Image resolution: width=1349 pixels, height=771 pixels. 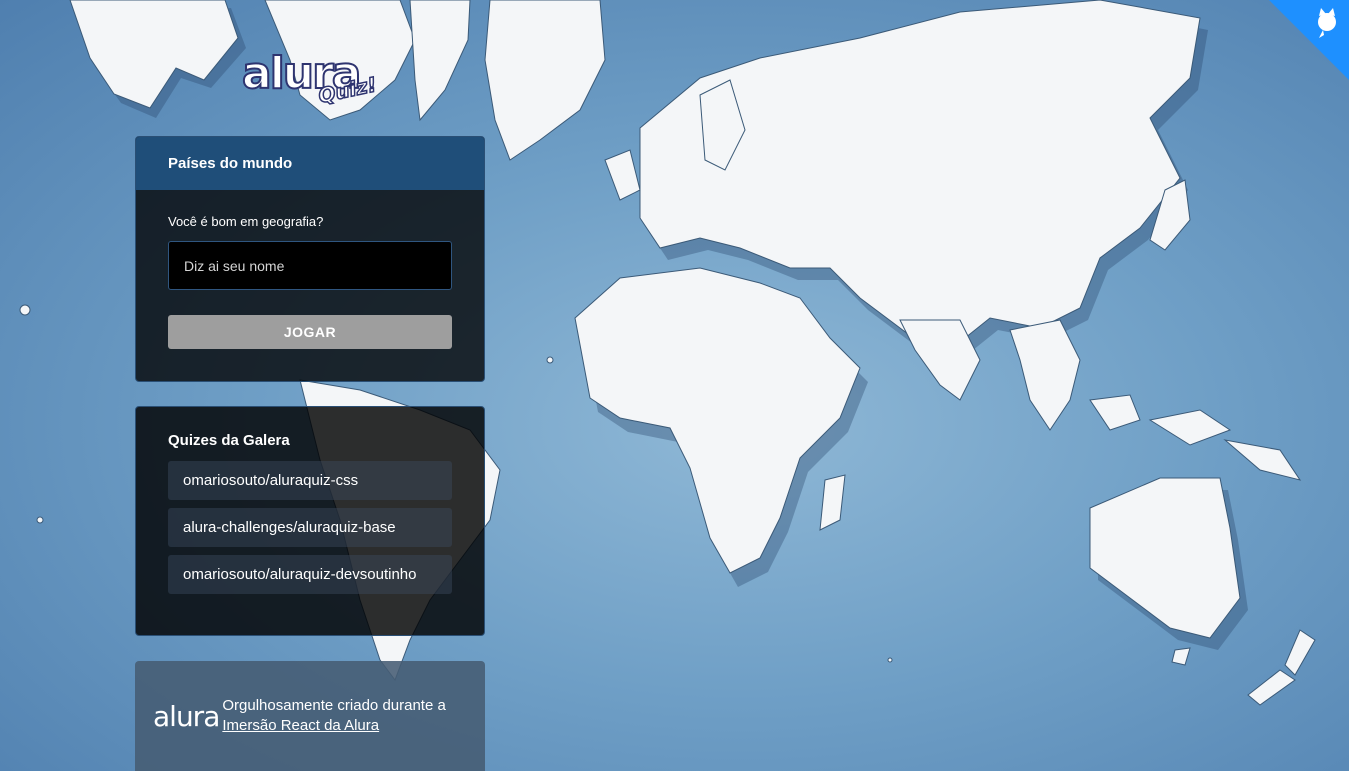 I want to click on github-corner, so click(x=1309, y=40).